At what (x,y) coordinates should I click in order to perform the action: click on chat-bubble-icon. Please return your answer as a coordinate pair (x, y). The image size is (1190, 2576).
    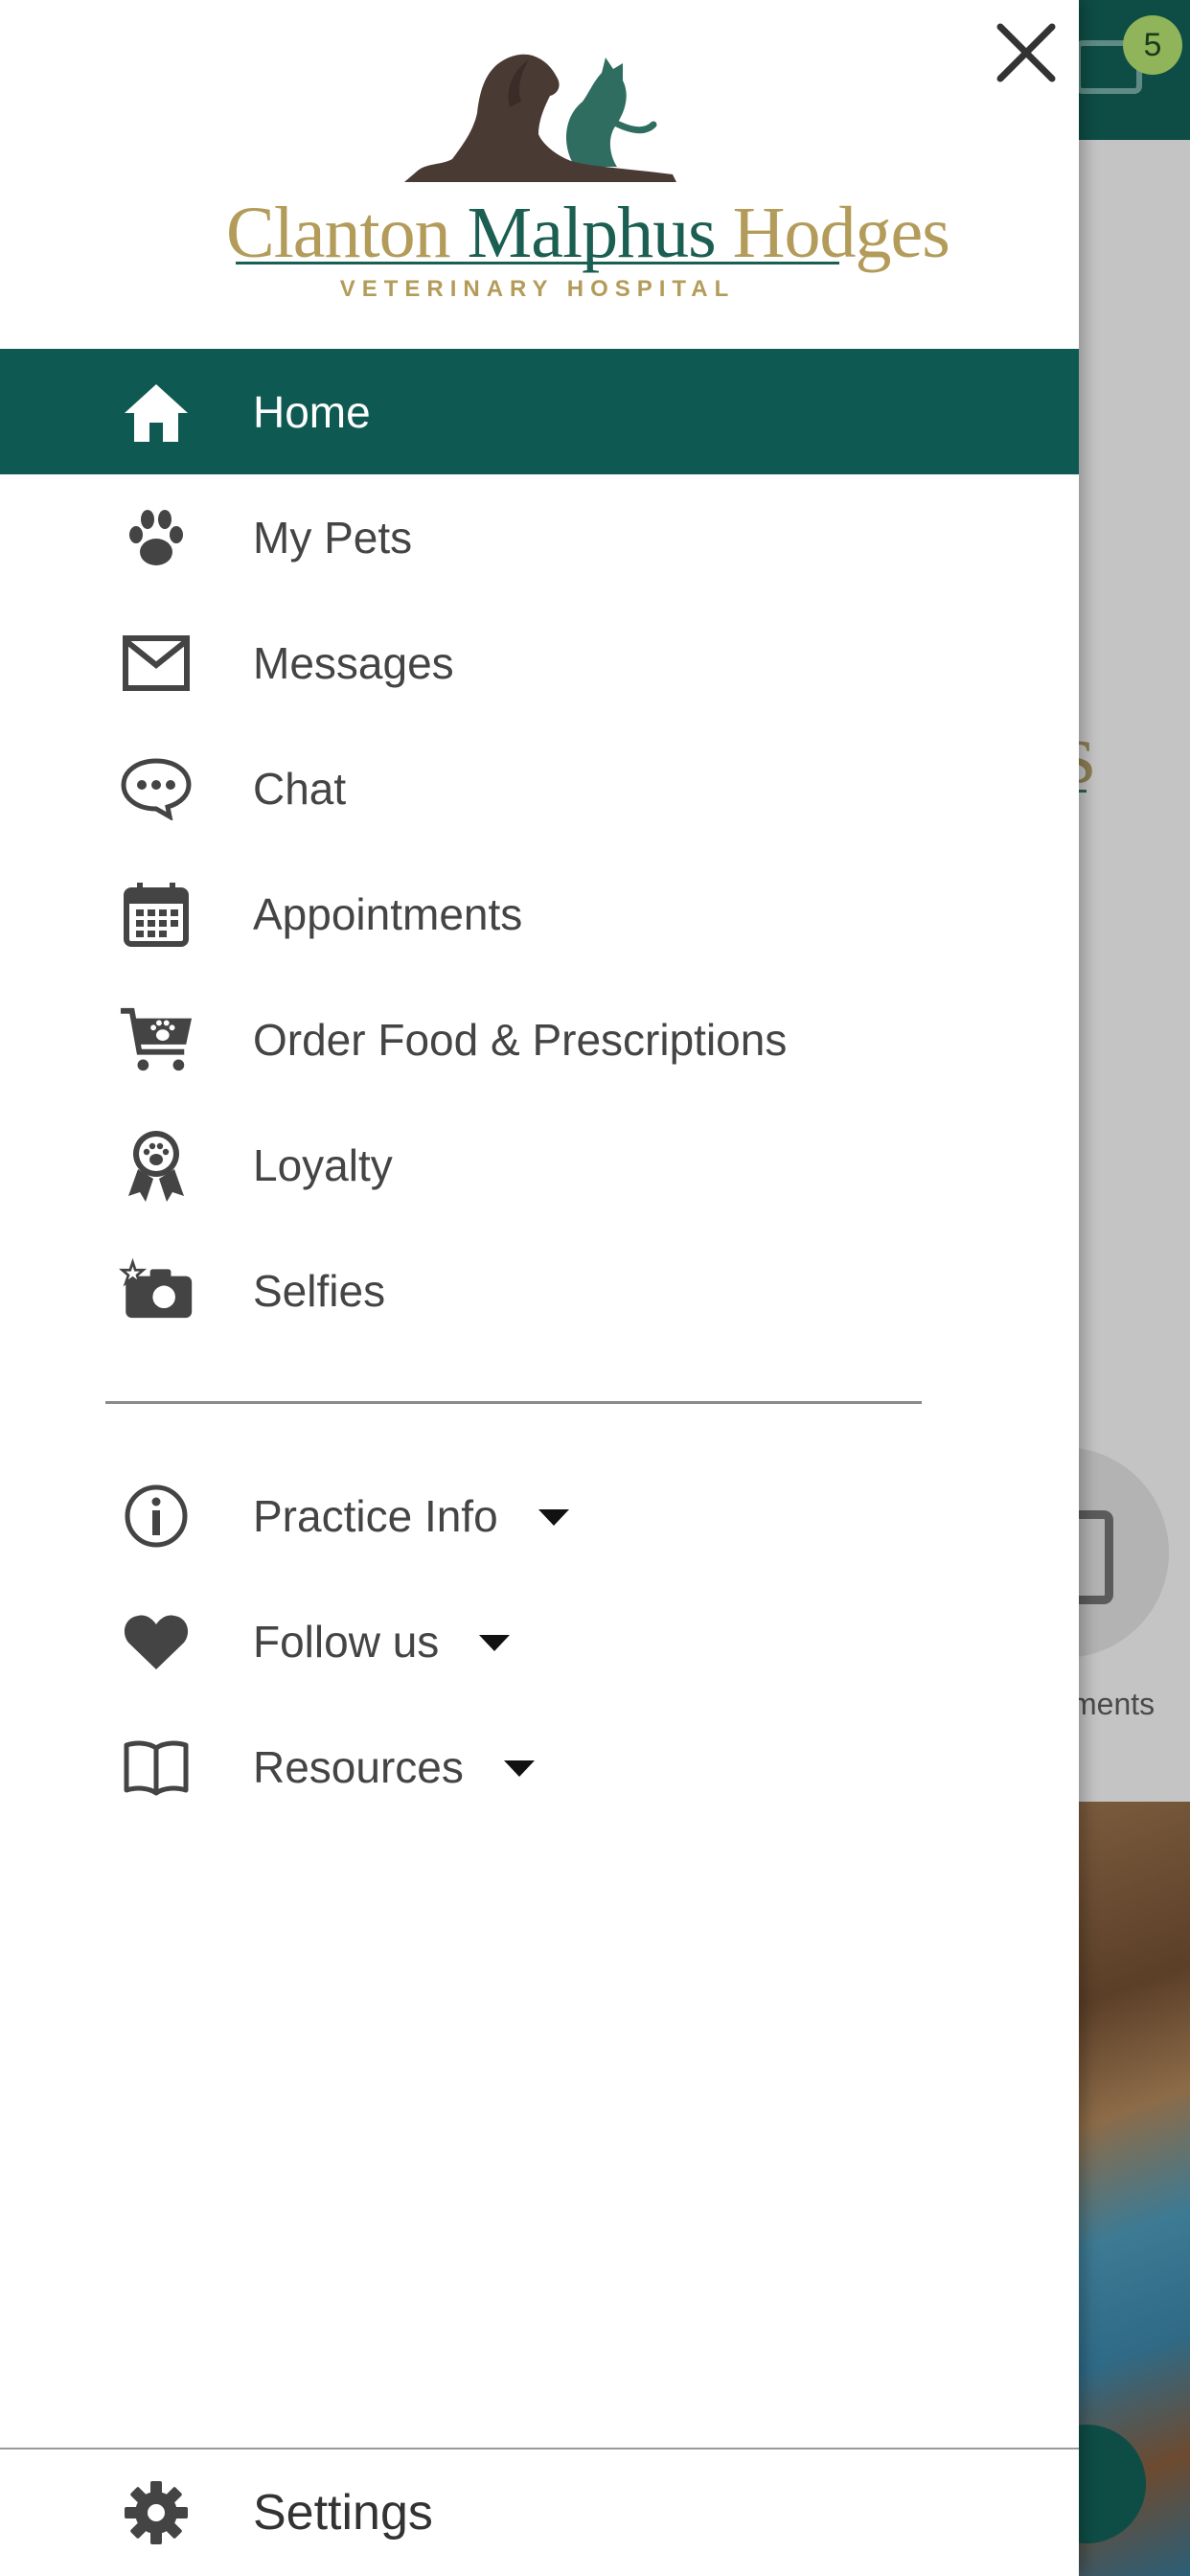
    Looking at the image, I should click on (156, 788).